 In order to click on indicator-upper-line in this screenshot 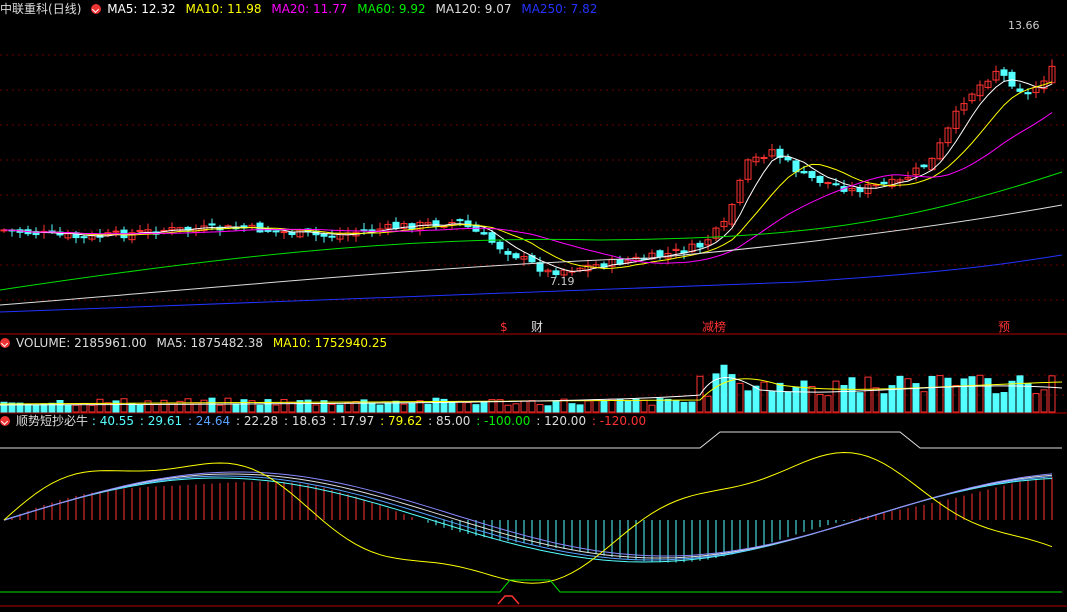, I will do `click(531, 440)`.